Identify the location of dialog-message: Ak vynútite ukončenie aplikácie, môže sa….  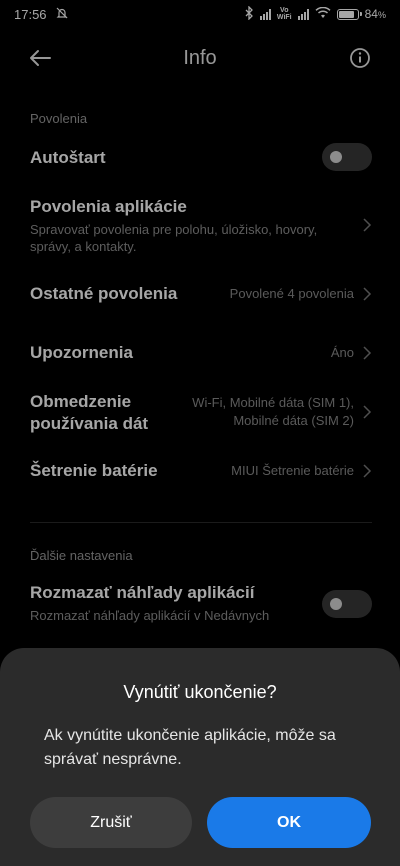
(190, 747).